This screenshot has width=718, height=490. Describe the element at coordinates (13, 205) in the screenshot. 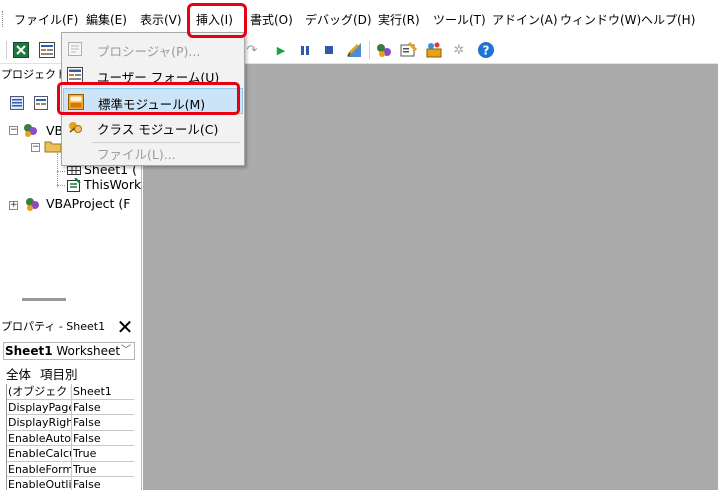

I see `tree-expand-toggle: +` at that location.